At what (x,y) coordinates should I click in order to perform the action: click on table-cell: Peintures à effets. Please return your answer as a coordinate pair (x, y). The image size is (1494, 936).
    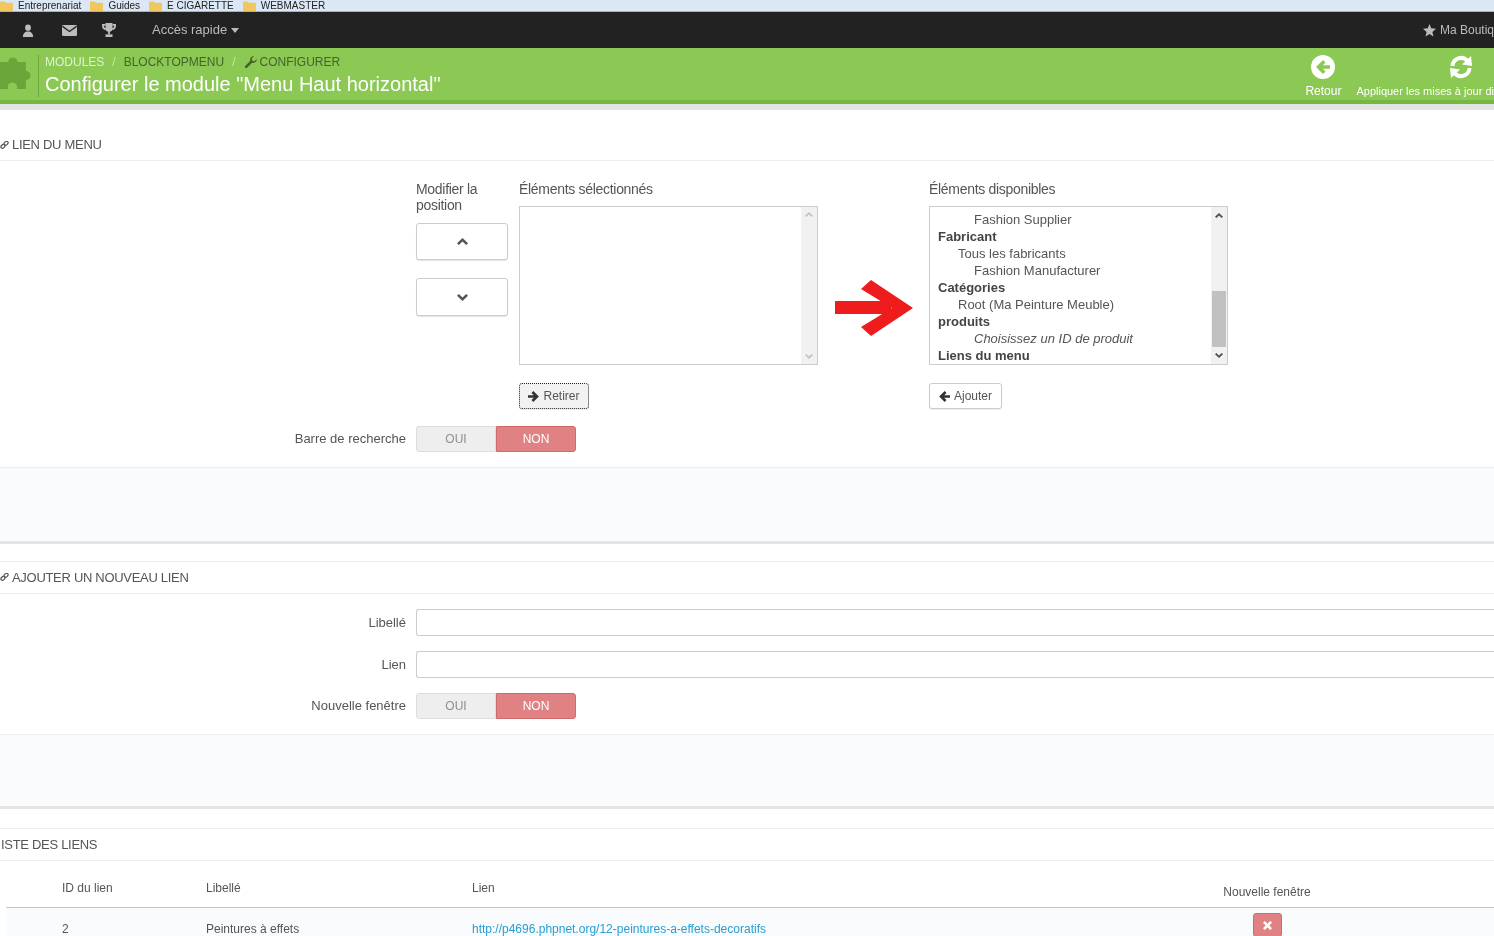
    Looking at the image, I should click on (253, 929).